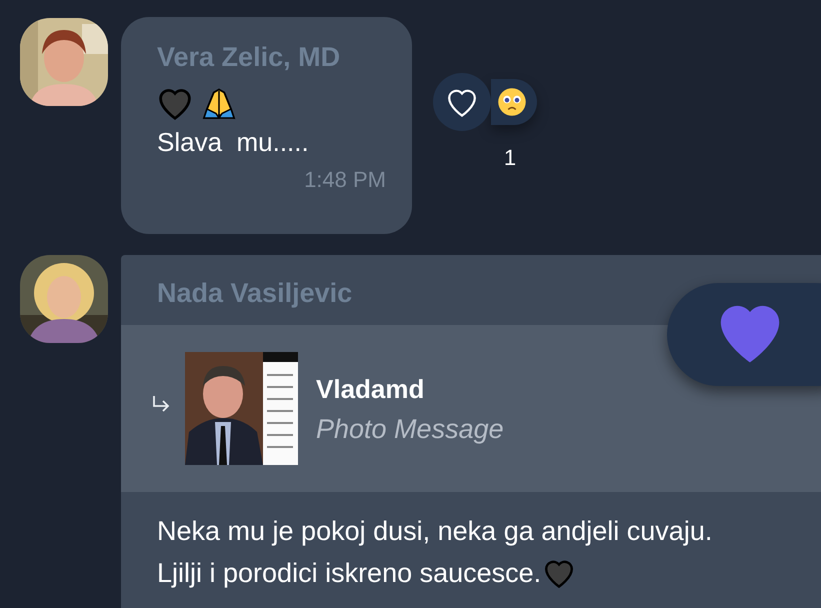  I want to click on reaction-pill, so click(514, 102).